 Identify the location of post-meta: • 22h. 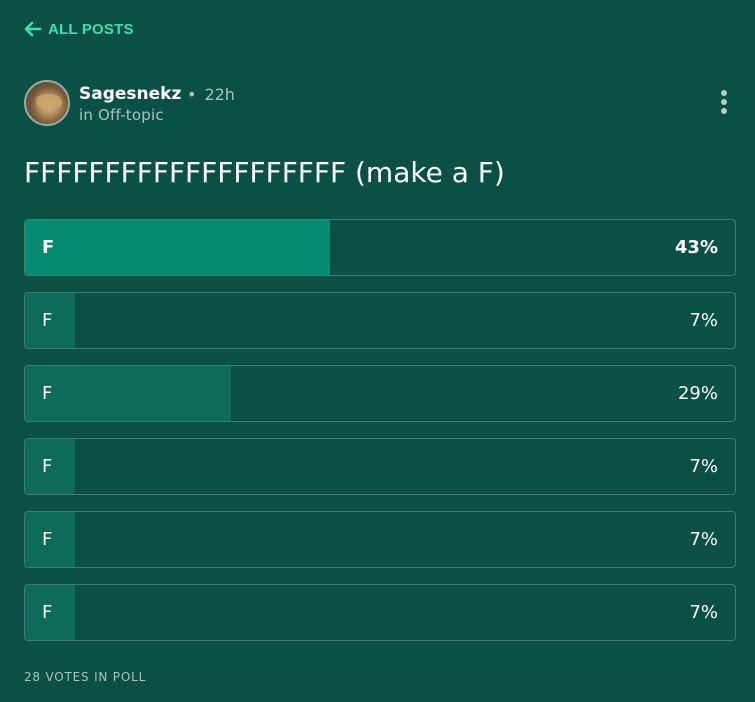
(211, 94).